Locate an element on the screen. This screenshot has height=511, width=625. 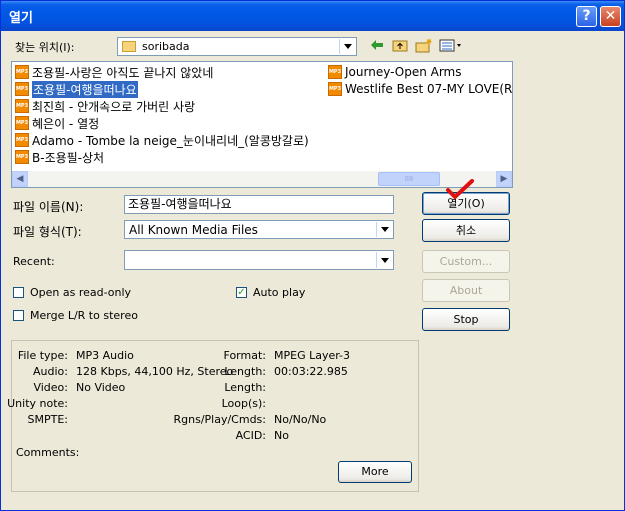
filetype-label: 파일 형식(T): is located at coordinates (47, 232).